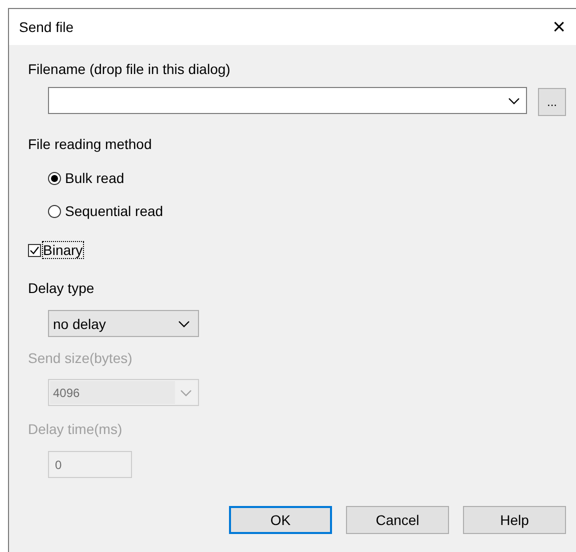 This screenshot has width=576, height=552. I want to click on radio-label: Sequential read, so click(114, 211).